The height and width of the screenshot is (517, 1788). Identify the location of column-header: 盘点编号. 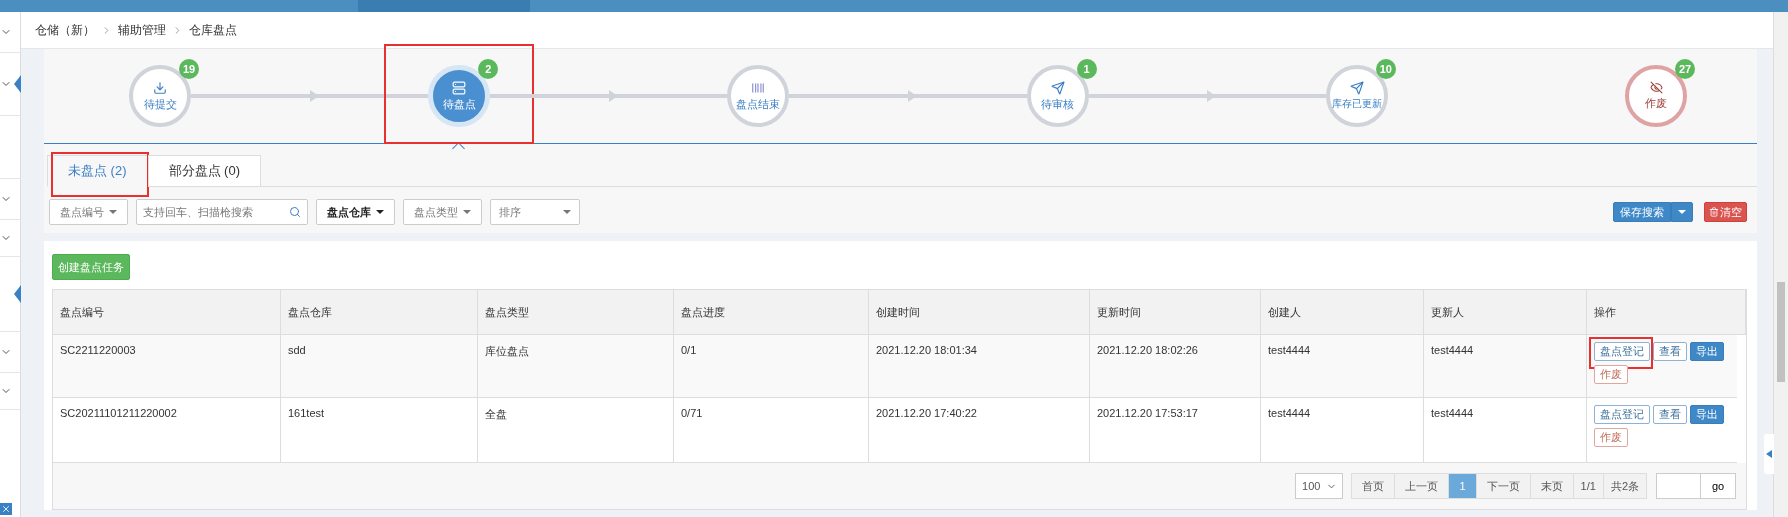
(167, 312).